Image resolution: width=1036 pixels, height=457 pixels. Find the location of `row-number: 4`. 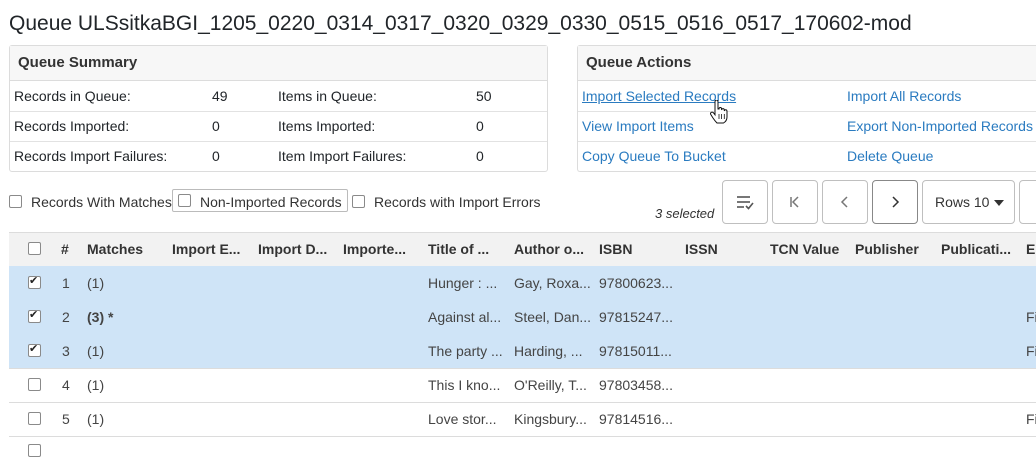

row-number: 4 is located at coordinates (66, 385).